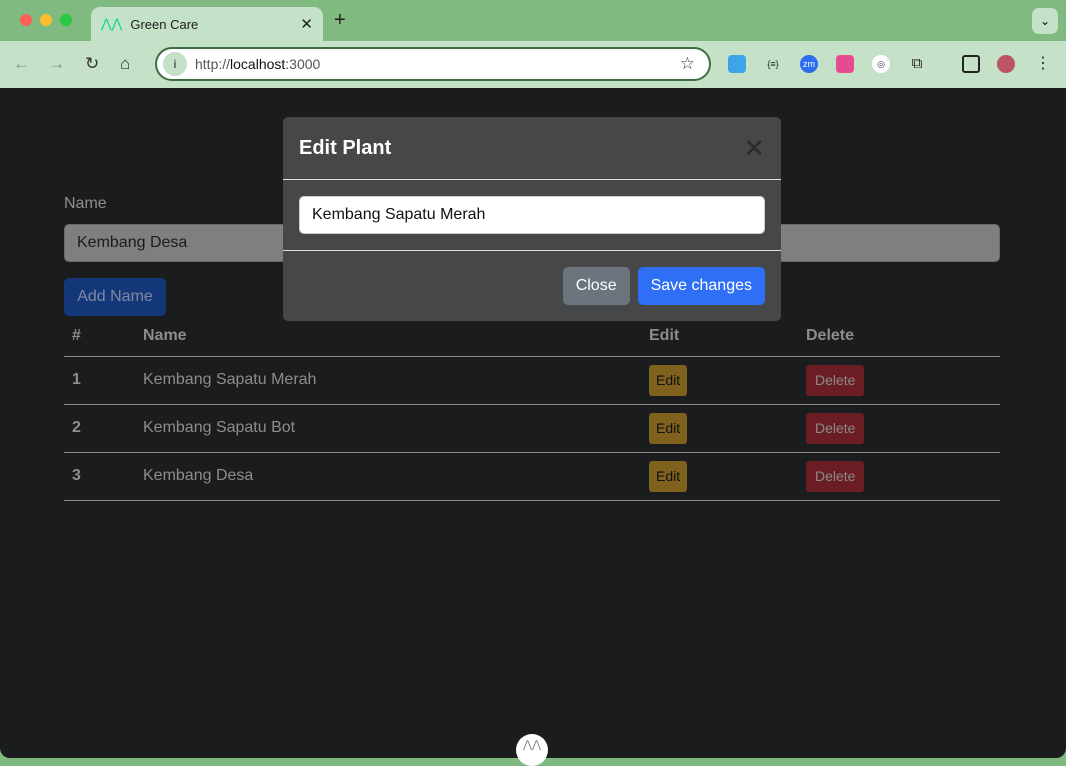 Image resolution: width=1066 pixels, height=766 pixels. Describe the element at coordinates (971, 64) in the screenshot. I see `side-panel-icon` at that location.